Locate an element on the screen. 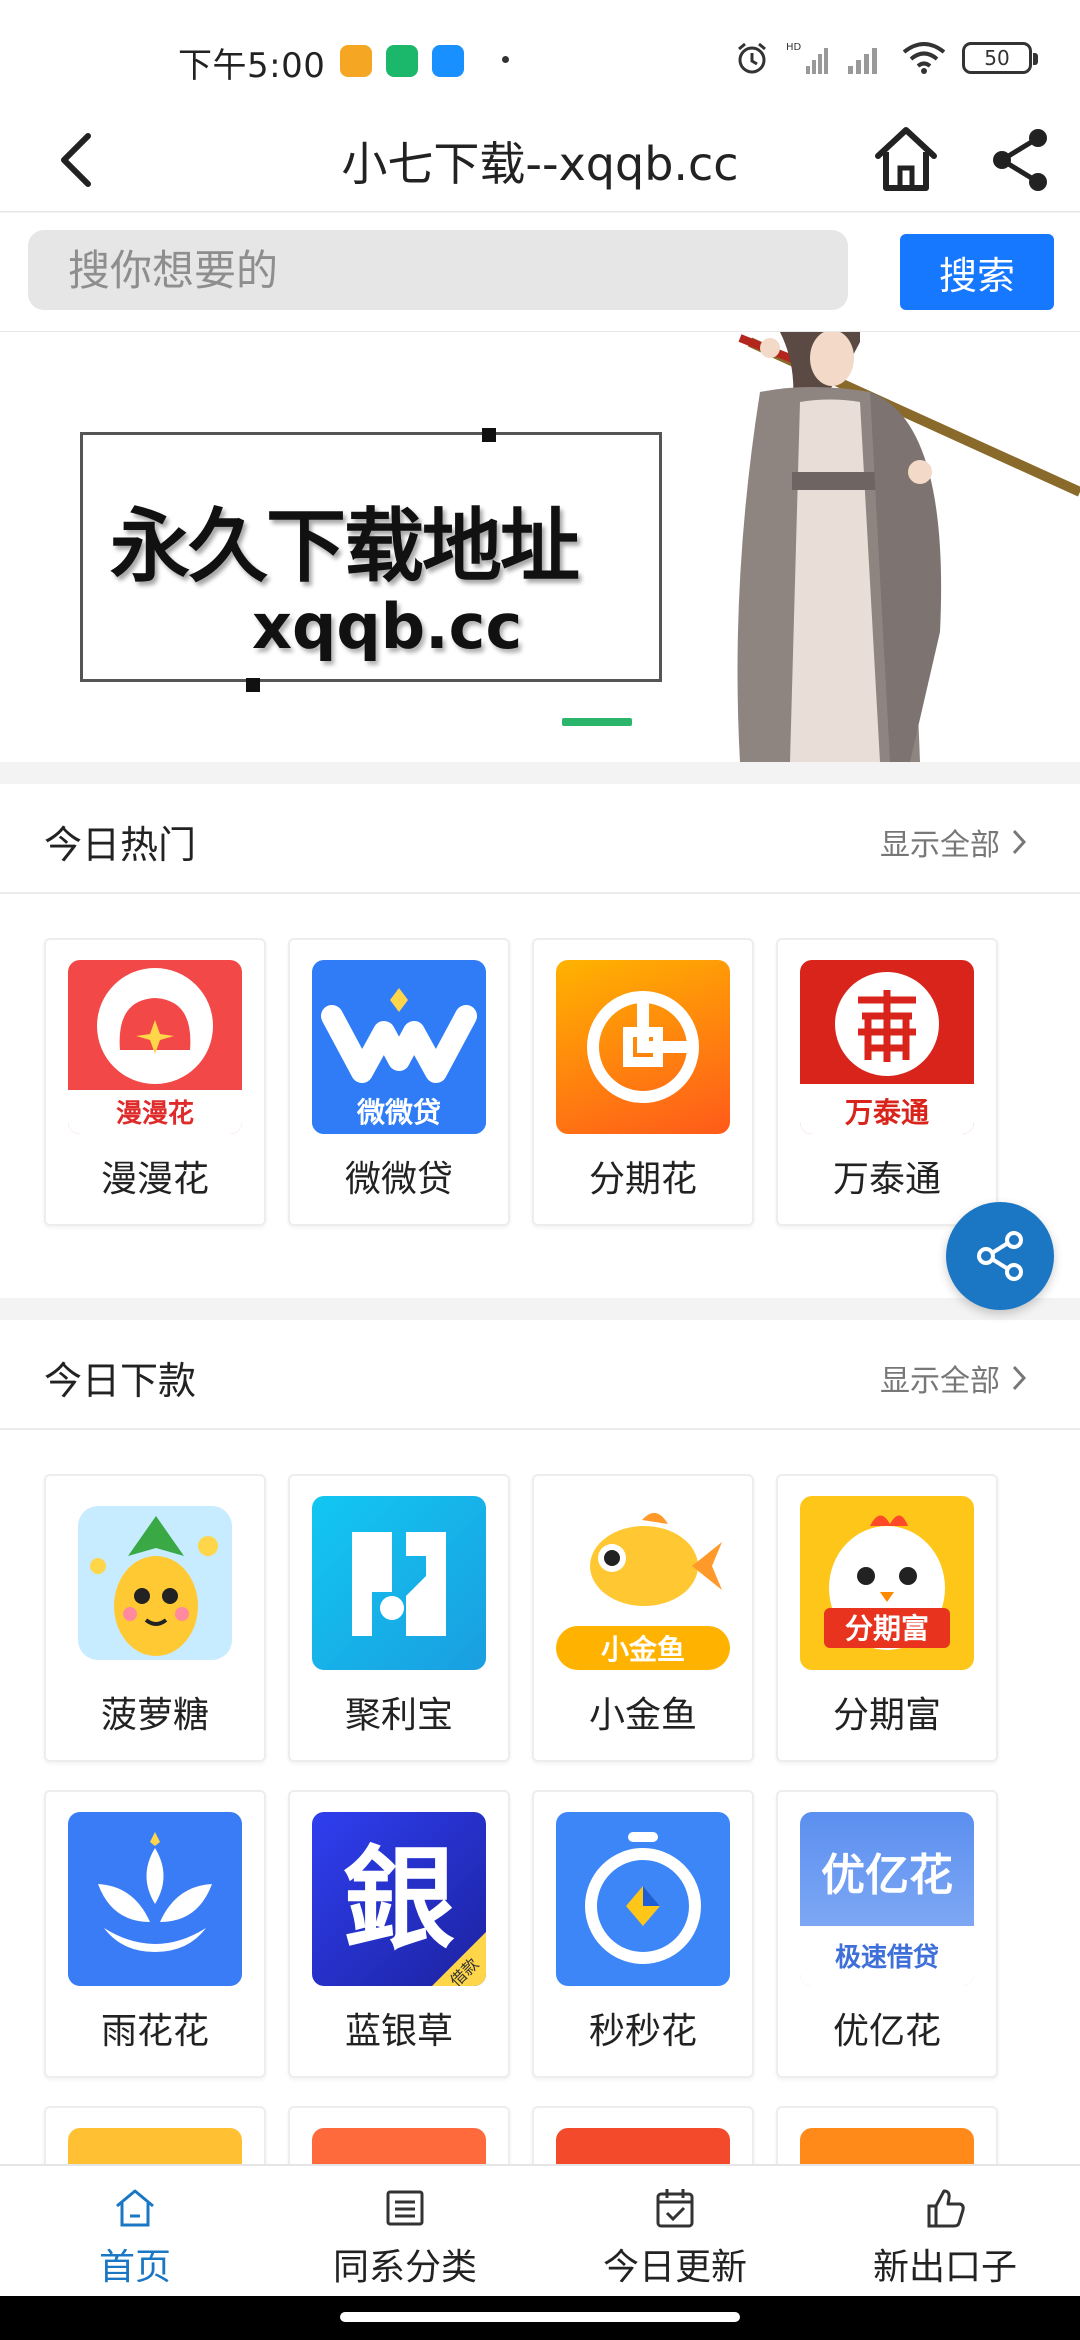 The width and height of the screenshot is (1080, 2340). calendar-check-icon is located at coordinates (675, 2208).